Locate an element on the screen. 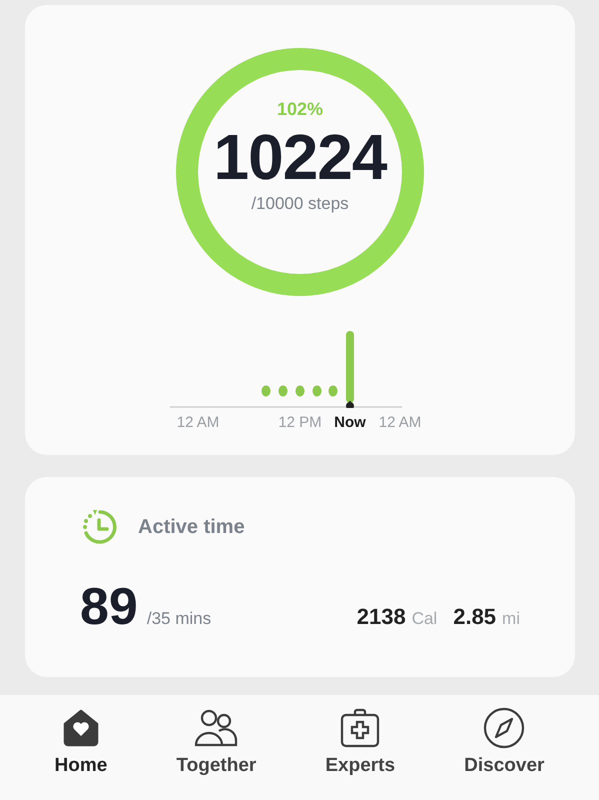 The height and width of the screenshot is (800, 599). first-aid-kit-icon is located at coordinates (360, 728).